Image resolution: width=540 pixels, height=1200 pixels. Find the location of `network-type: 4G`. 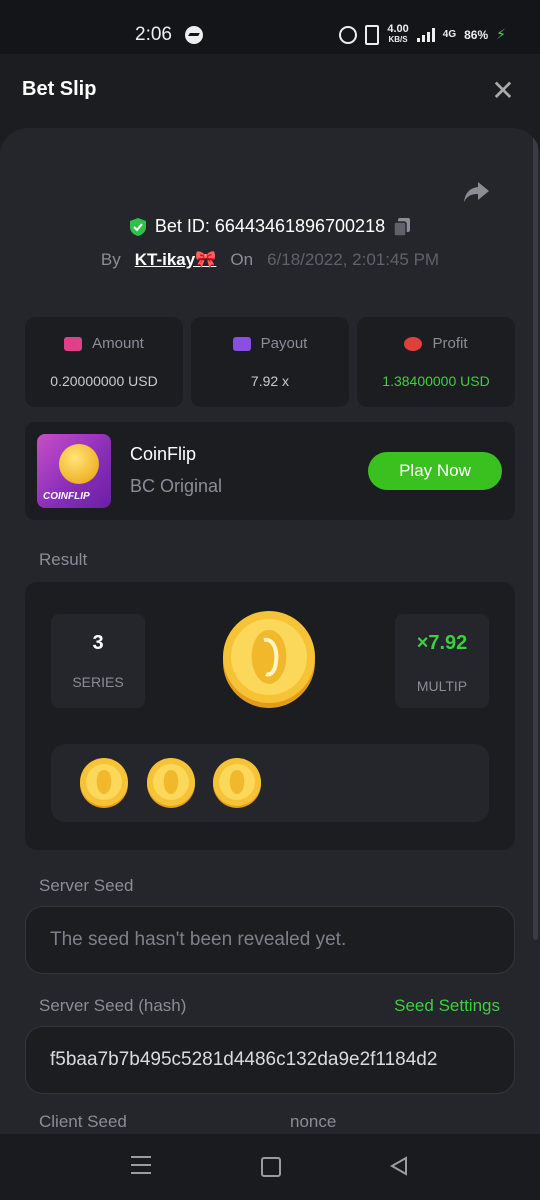

network-type: 4G is located at coordinates (449, 34).